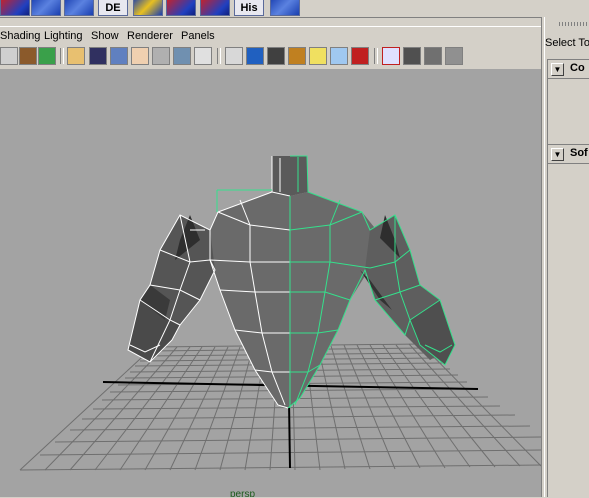  I want to click on frame-label: Sof, so click(579, 153).